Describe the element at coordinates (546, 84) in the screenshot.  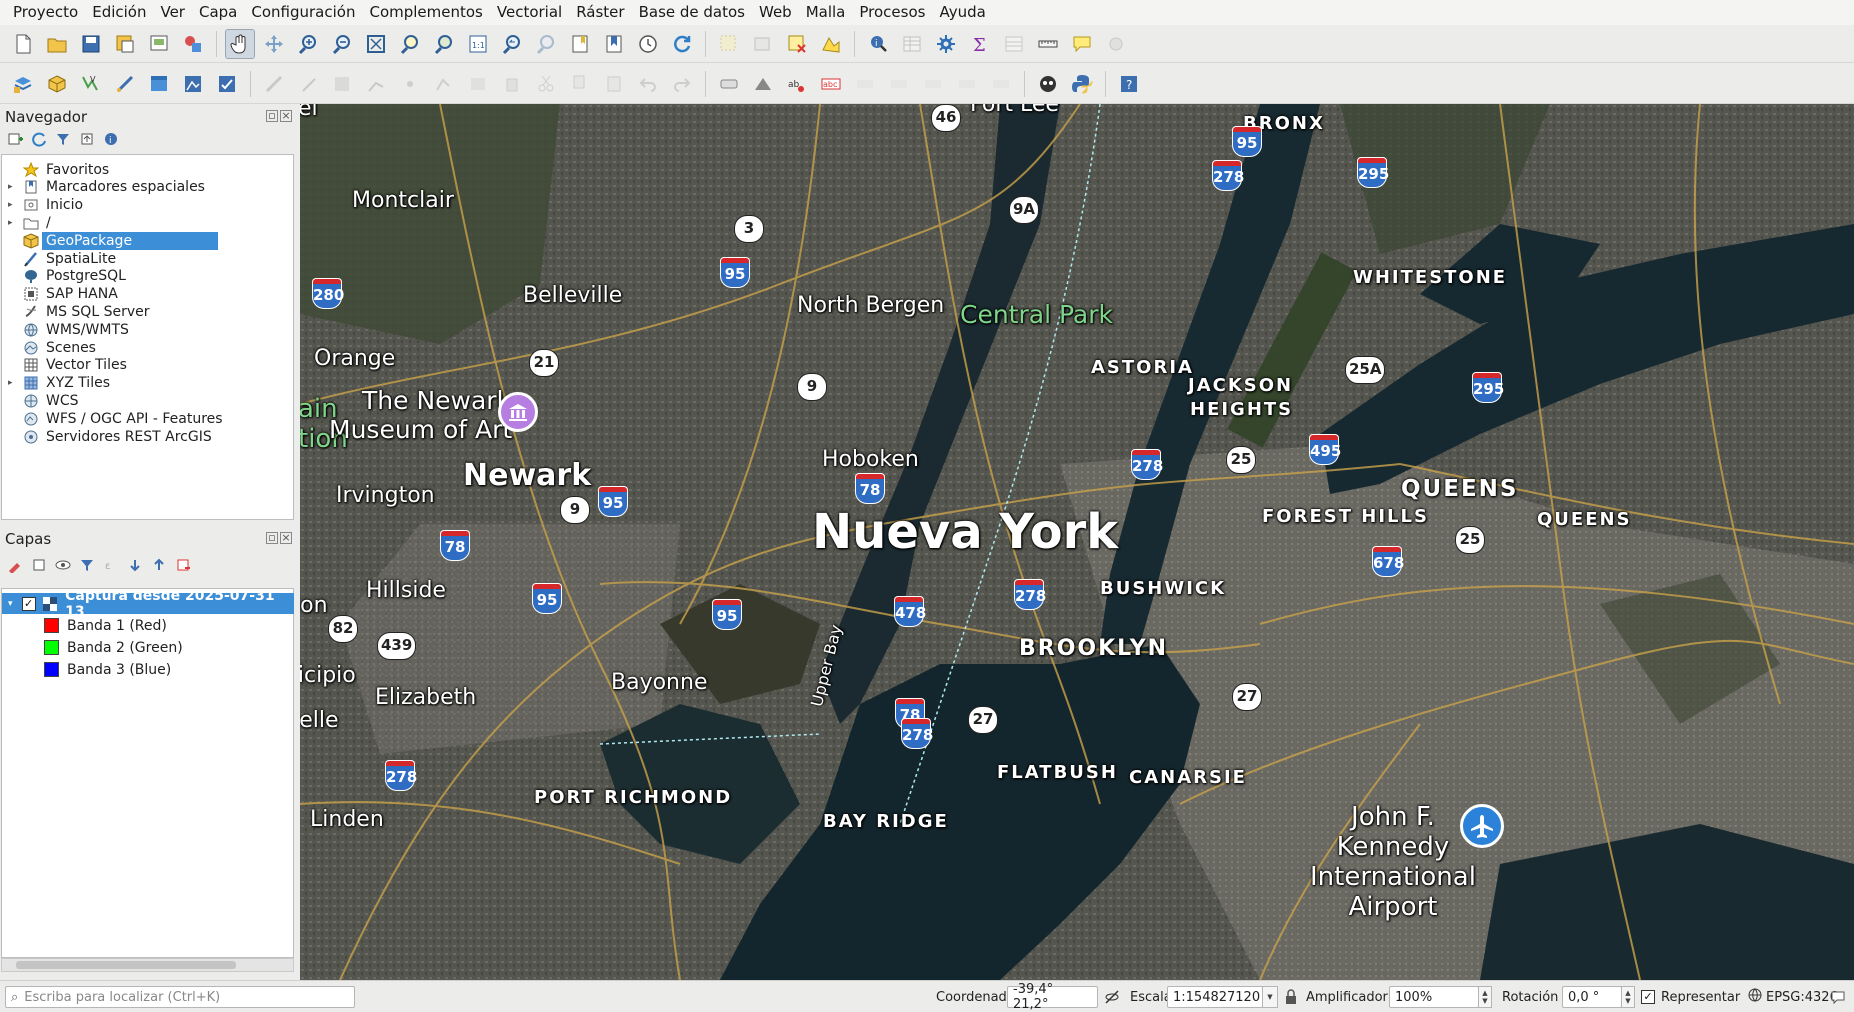
I see `cut-features-icon` at that location.